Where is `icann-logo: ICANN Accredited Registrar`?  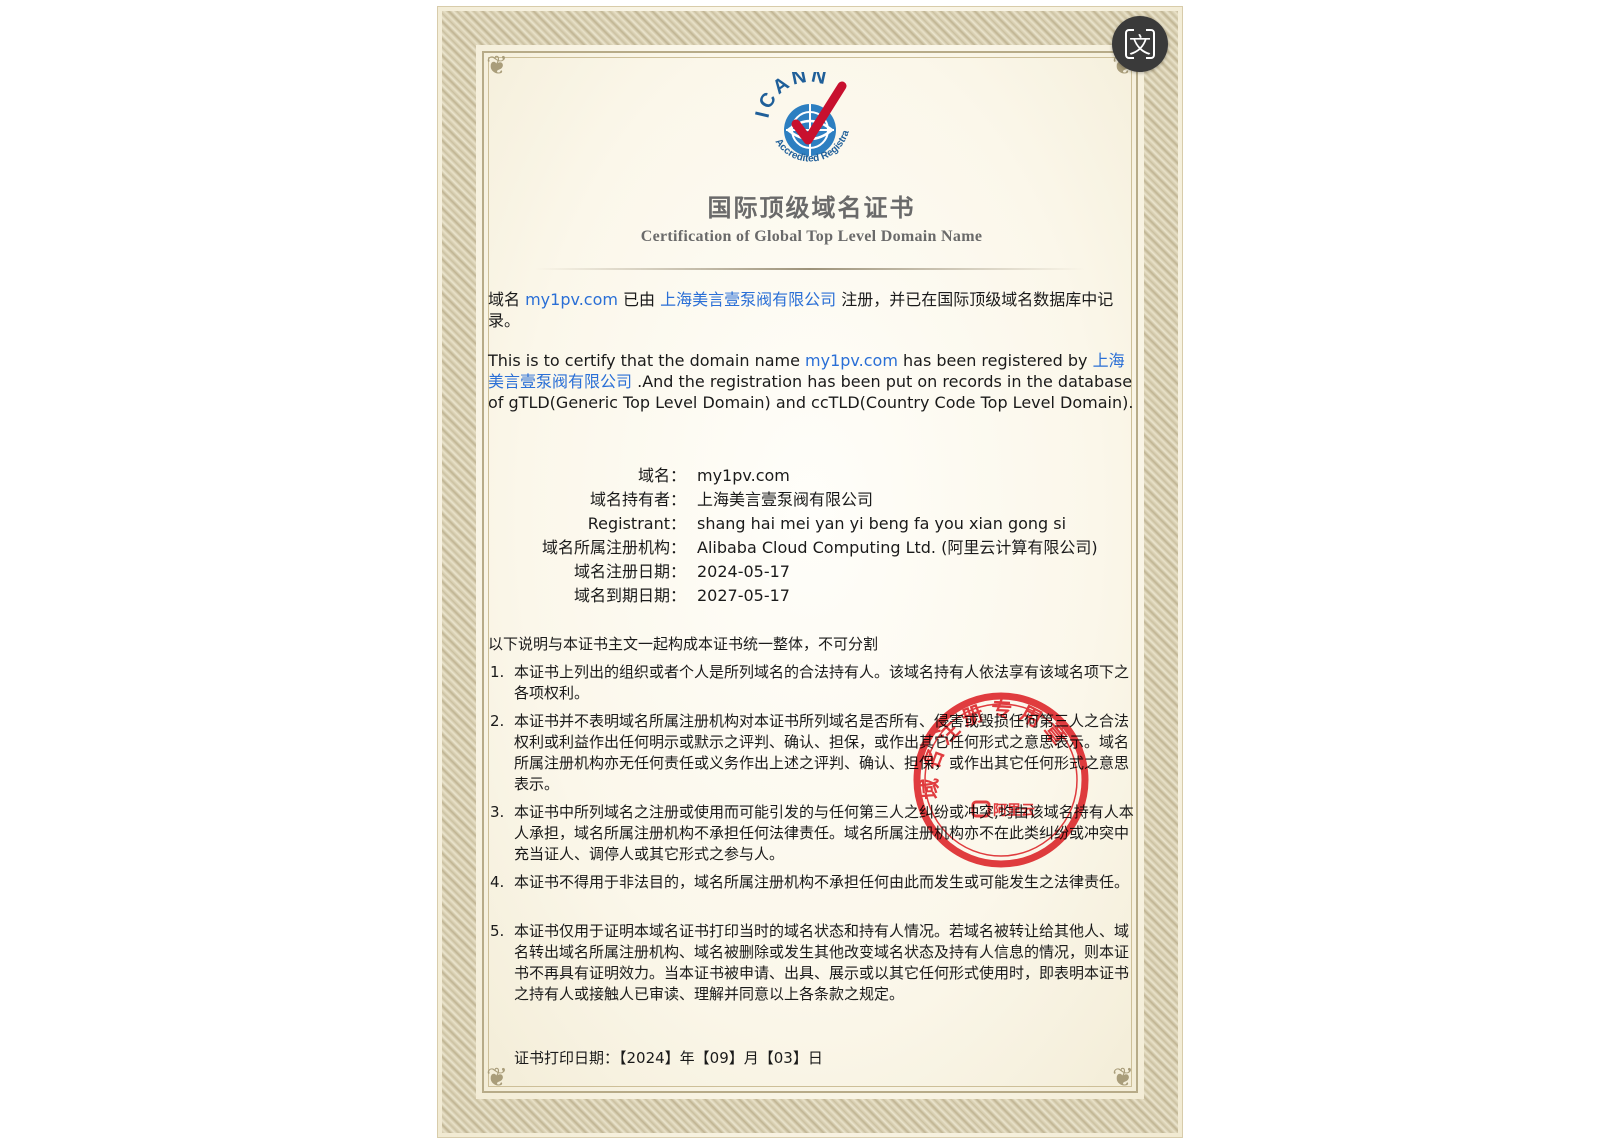
icann-logo: ICANN Accredited Registrar is located at coordinates (801, 118).